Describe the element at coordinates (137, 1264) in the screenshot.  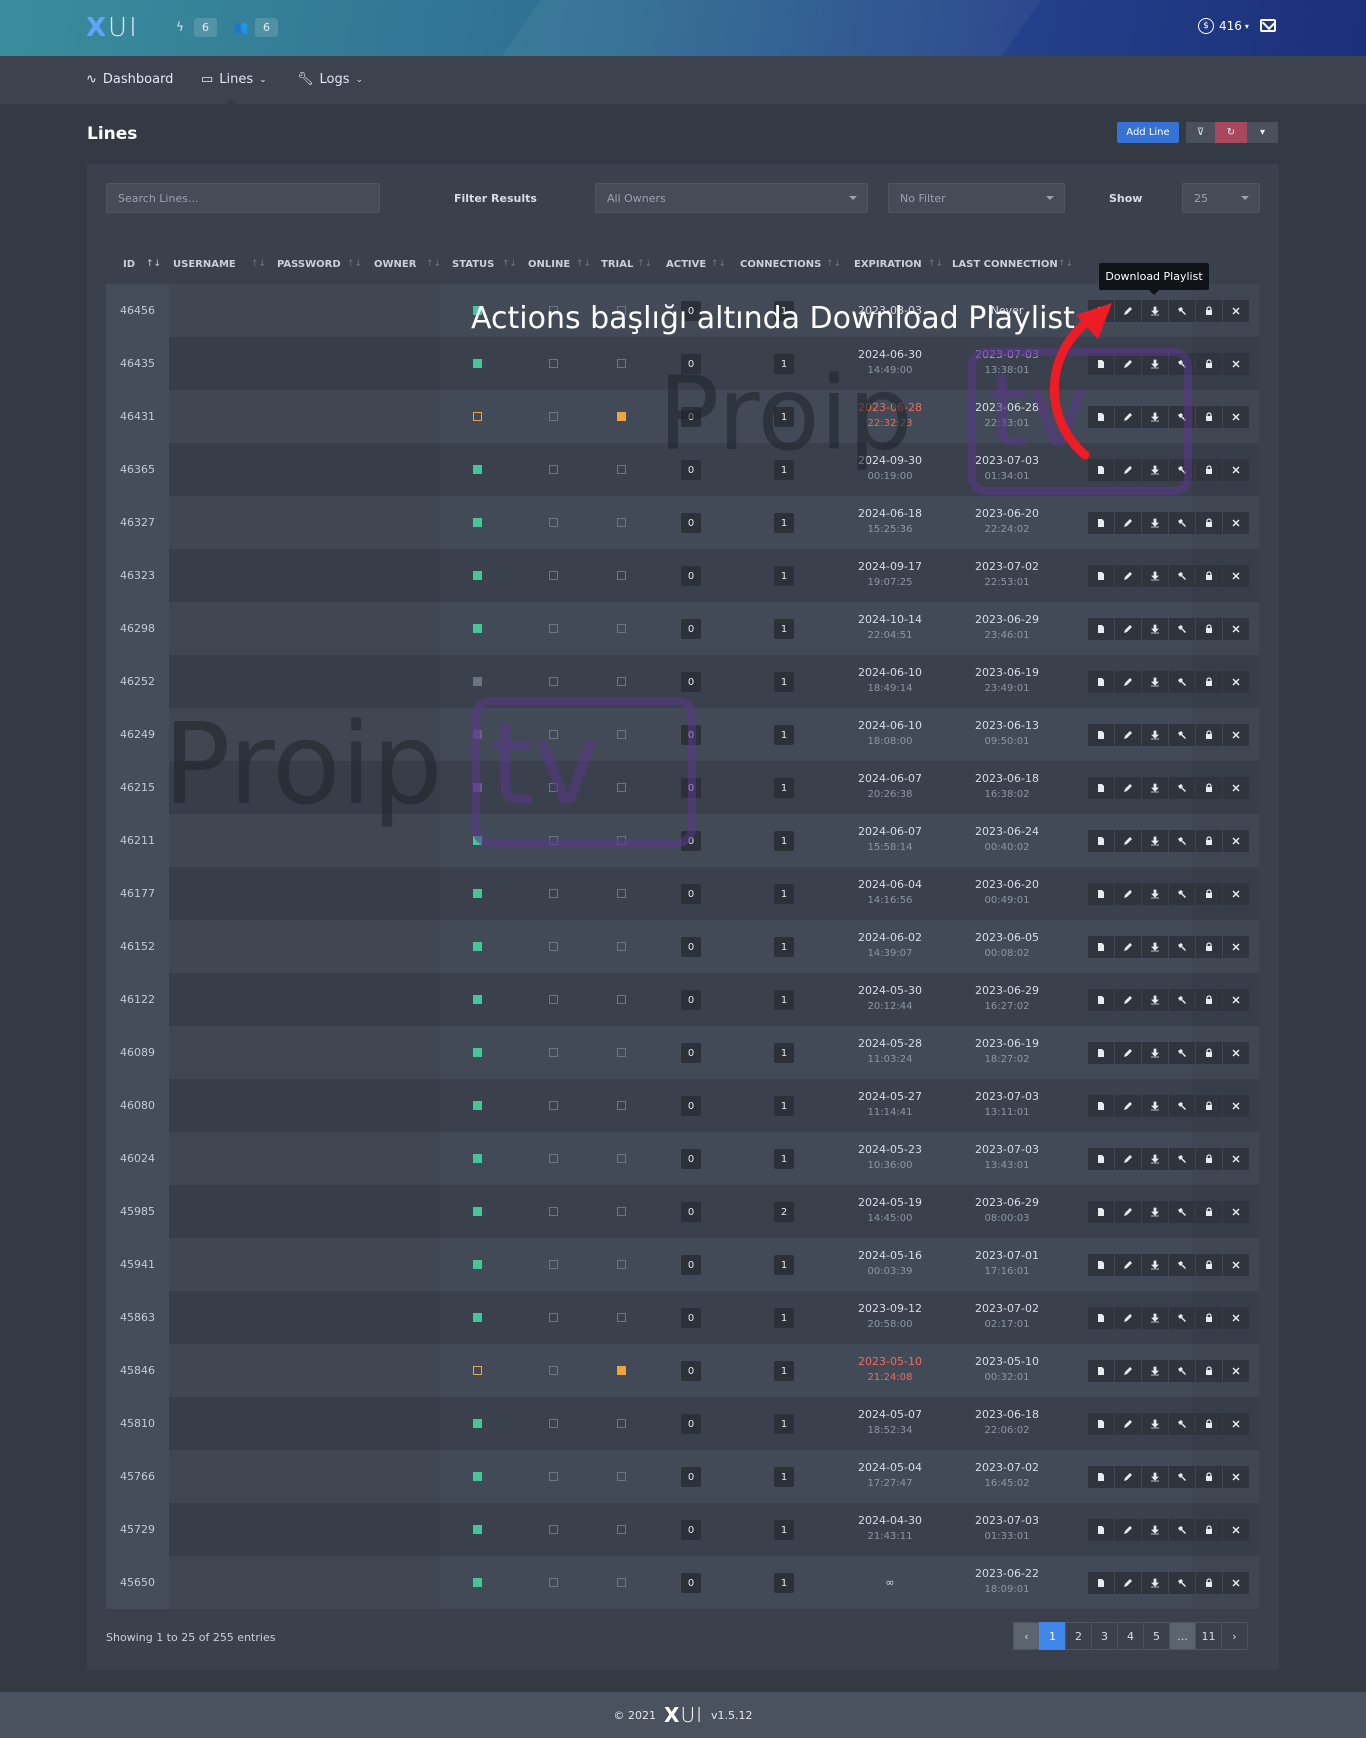
I see `cell-id: 45941` at that location.